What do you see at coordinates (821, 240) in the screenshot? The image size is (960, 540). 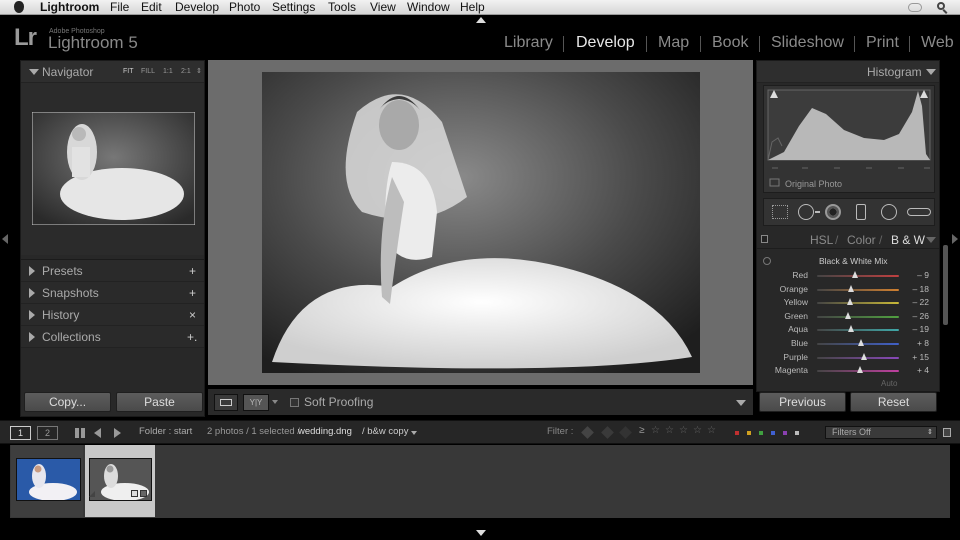 I see `tab-hsl: HSL` at bounding box center [821, 240].